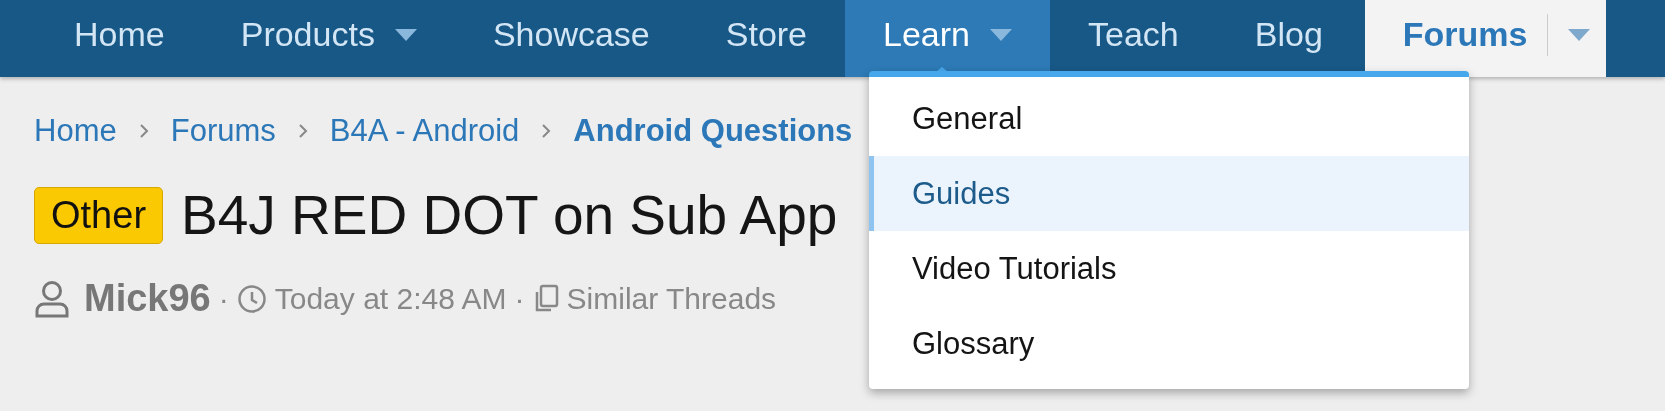  Describe the element at coordinates (390, 298) in the screenshot. I see `post-time: Today at 2:48 AM` at that location.